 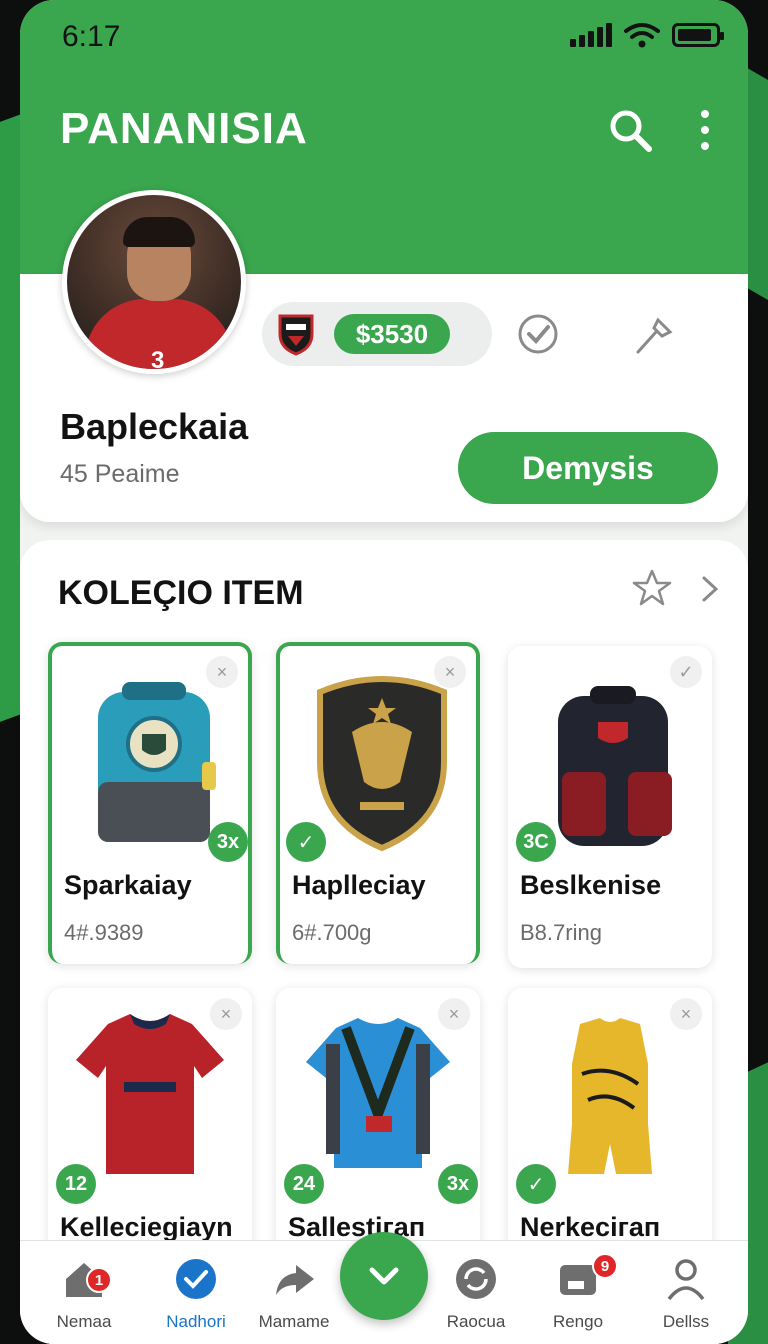 What do you see at coordinates (538, 334) in the screenshot?
I see `verified-check-icon` at bounding box center [538, 334].